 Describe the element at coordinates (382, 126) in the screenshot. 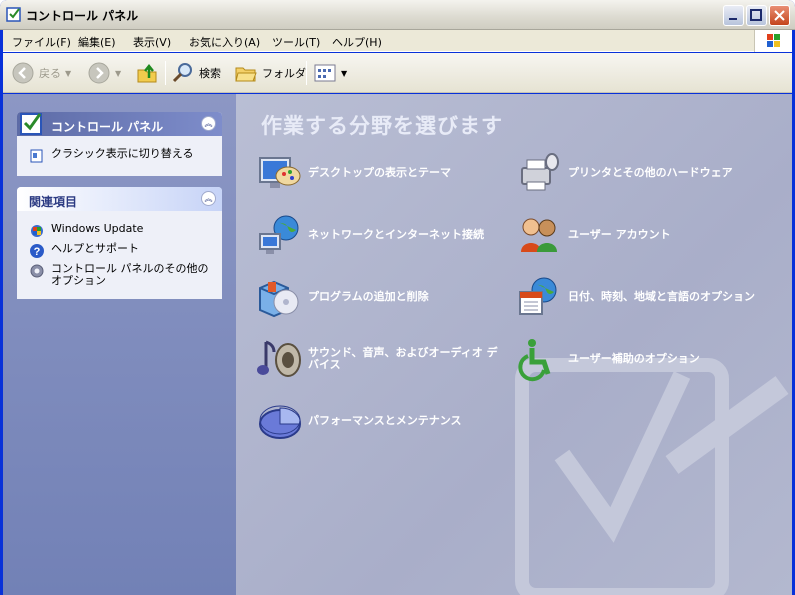

I see `page-heading: 作業する分野を選びます` at that location.